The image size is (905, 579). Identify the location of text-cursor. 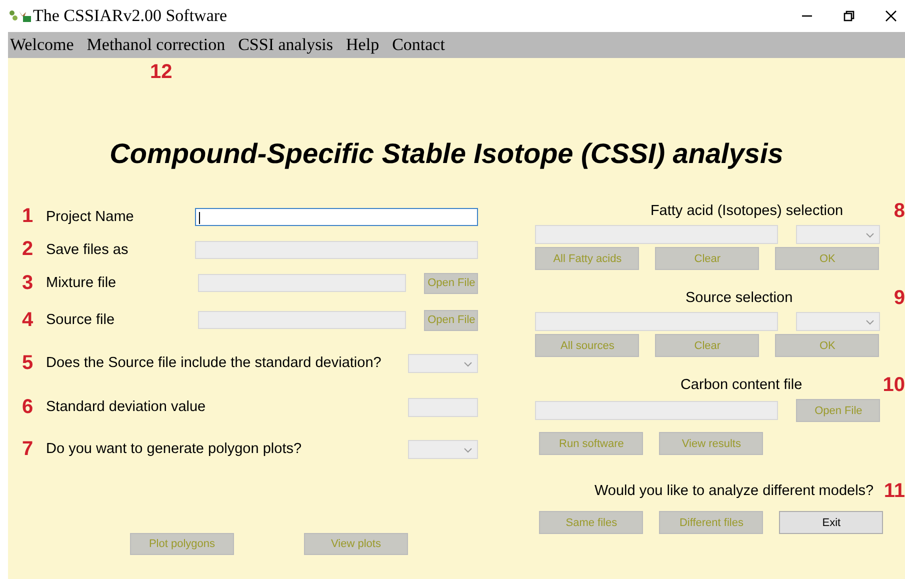
(199, 218).